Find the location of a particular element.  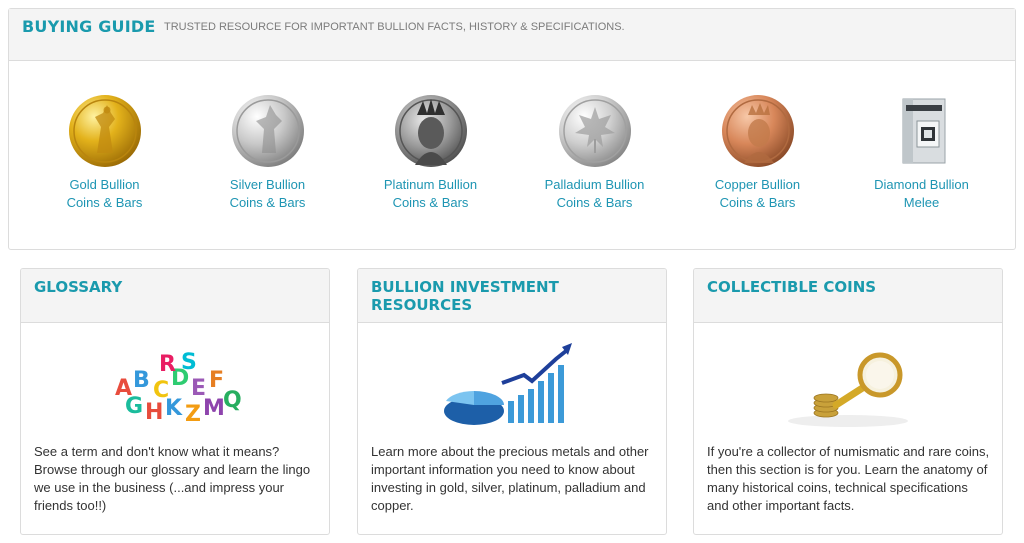

card-header: COLLECTIBLE COINS is located at coordinates (848, 296).